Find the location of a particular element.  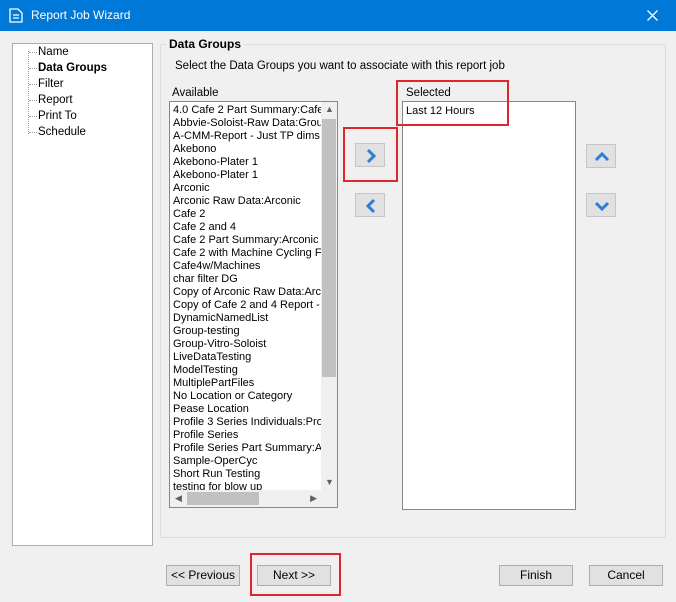

list-item: Abbvie-Soloist-Raw Data:Group is located at coordinates (246, 123).